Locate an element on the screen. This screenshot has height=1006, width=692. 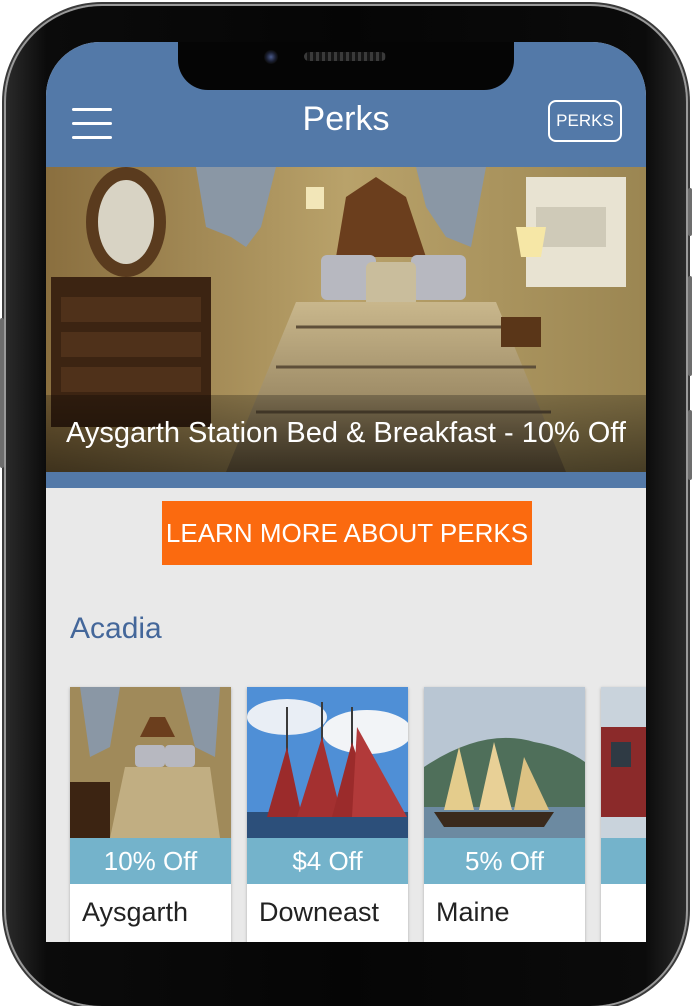
perk-card-name: Downeast is located at coordinates (319, 912).